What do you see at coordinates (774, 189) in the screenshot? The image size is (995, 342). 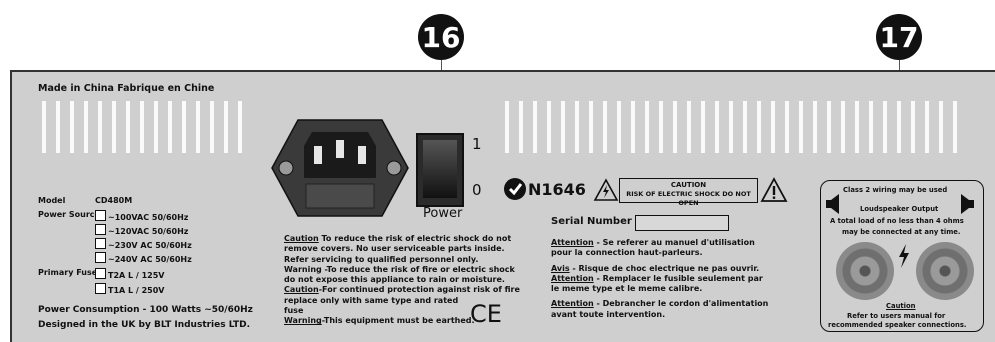 I see `caution-exclamation-icon` at bounding box center [774, 189].